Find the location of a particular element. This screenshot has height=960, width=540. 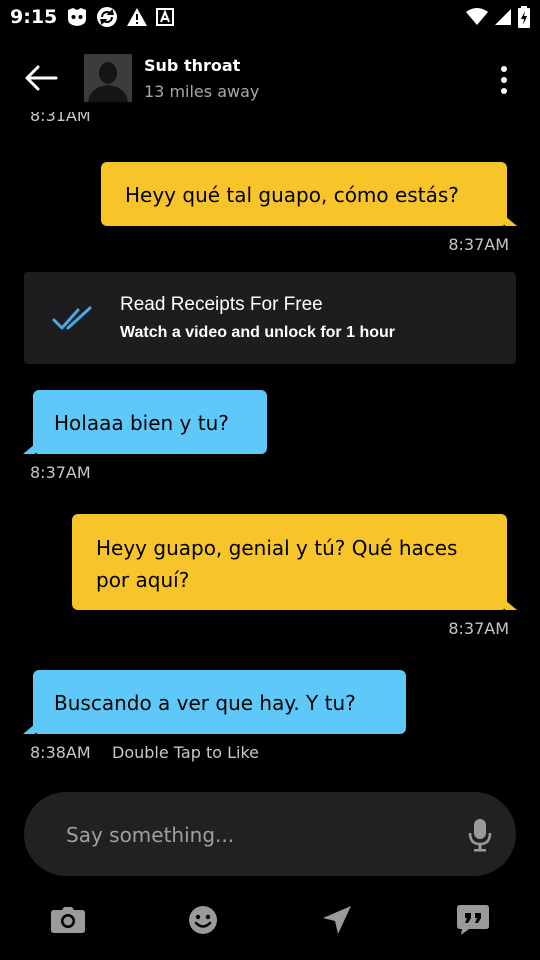

camera-button is located at coordinates (68, 920).